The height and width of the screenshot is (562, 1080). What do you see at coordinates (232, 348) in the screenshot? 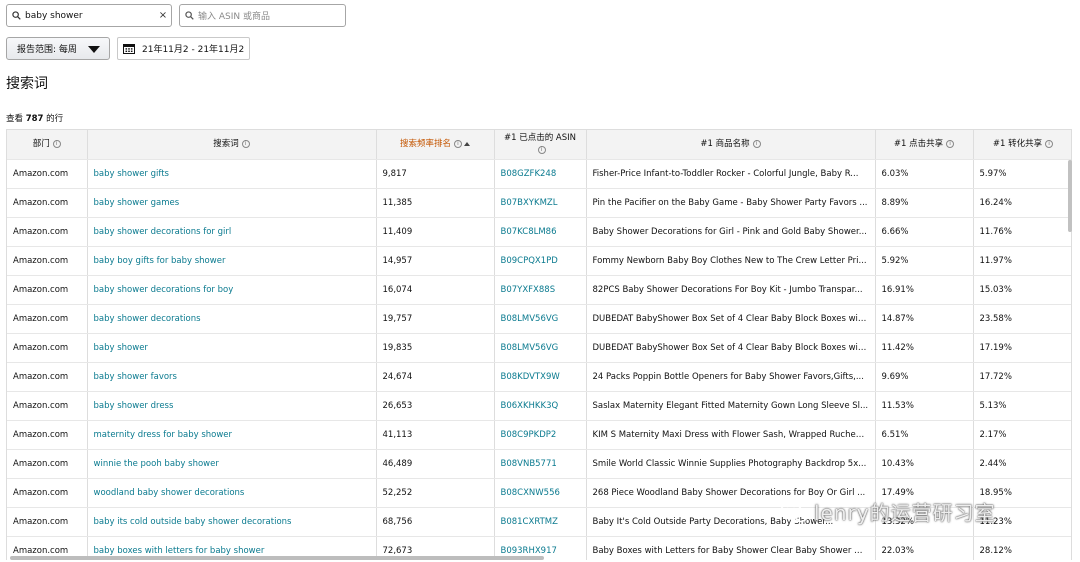
I see `search-term-link: baby shower` at bounding box center [232, 348].